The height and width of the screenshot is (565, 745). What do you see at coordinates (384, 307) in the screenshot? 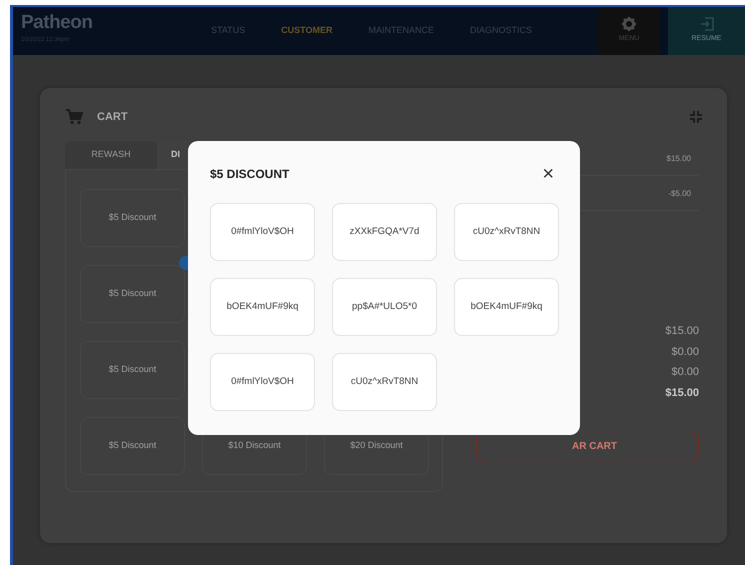
I see `code-button: pp$A#*ULO5*0` at bounding box center [384, 307].